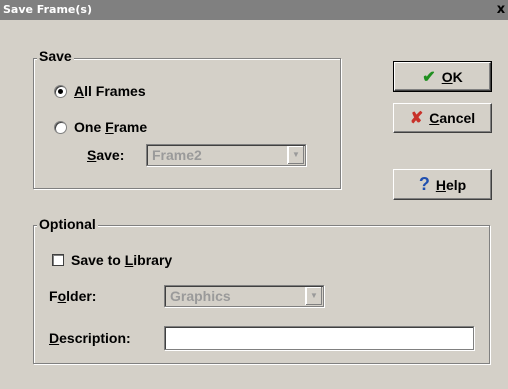 The width and height of the screenshot is (508, 389). I want to click on save-frame-select: Frame2 ▼, so click(226, 155).